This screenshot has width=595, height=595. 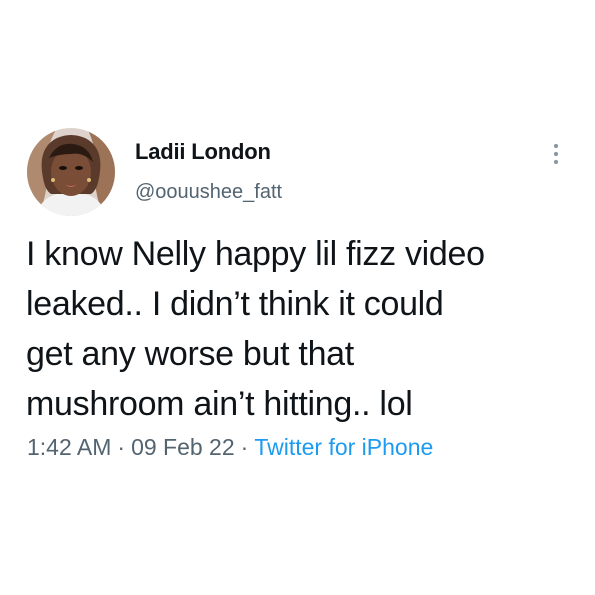 I want to click on more-vertical-icon, so click(x=556, y=155).